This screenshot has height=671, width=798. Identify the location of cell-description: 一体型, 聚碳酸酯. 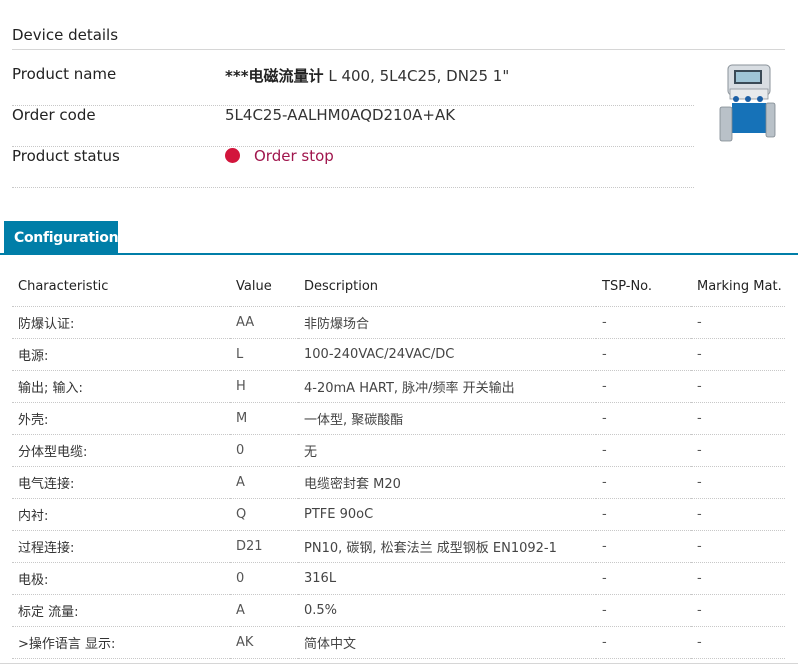
(447, 418).